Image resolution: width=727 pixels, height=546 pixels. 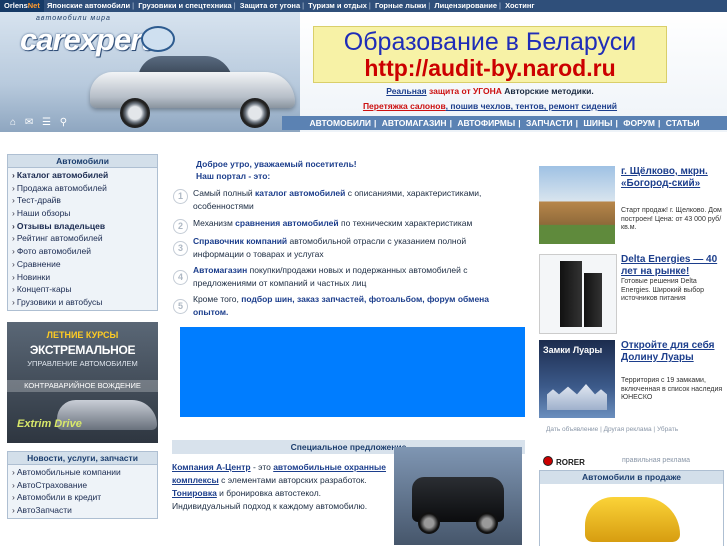 What do you see at coordinates (82, 264) in the screenshot?
I see `sidebar-item-compare: › Сравнение` at bounding box center [82, 264].